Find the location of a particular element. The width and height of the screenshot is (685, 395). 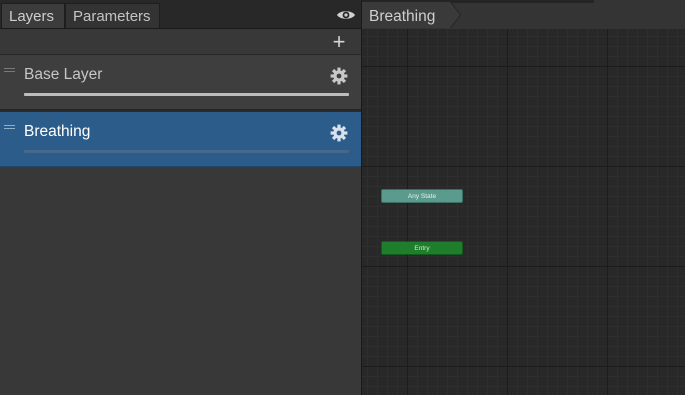

breadcrumb: Breathing is located at coordinates (523, 15).